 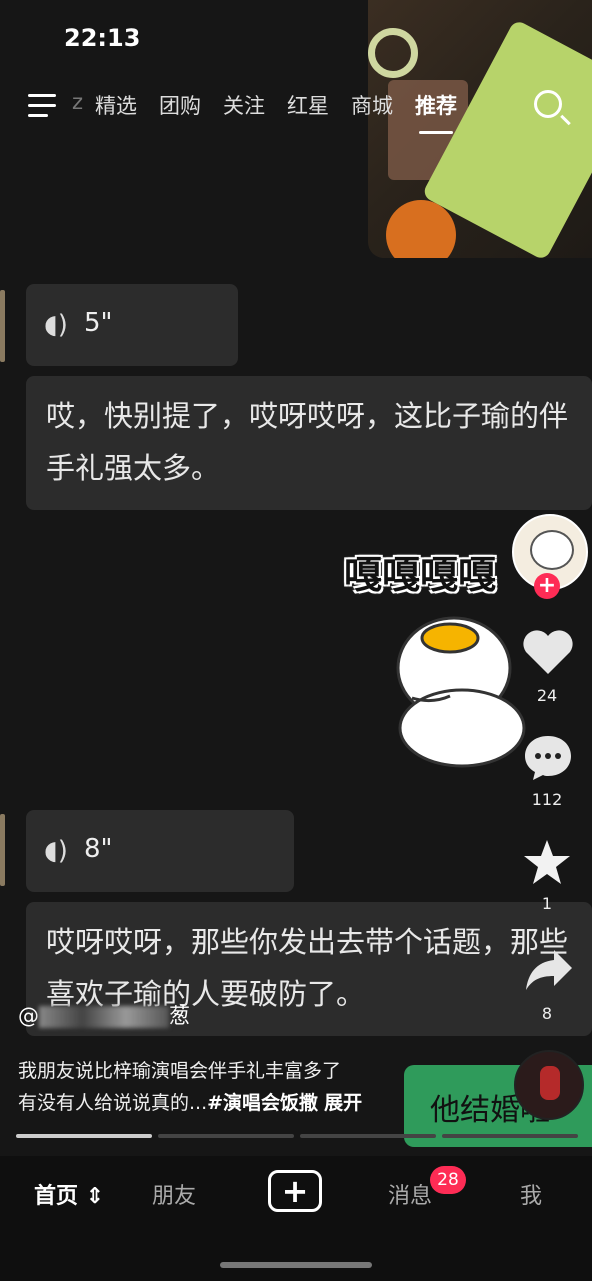 What do you see at coordinates (461, 692) in the screenshot?
I see `duck-sticker` at bounding box center [461, 692].